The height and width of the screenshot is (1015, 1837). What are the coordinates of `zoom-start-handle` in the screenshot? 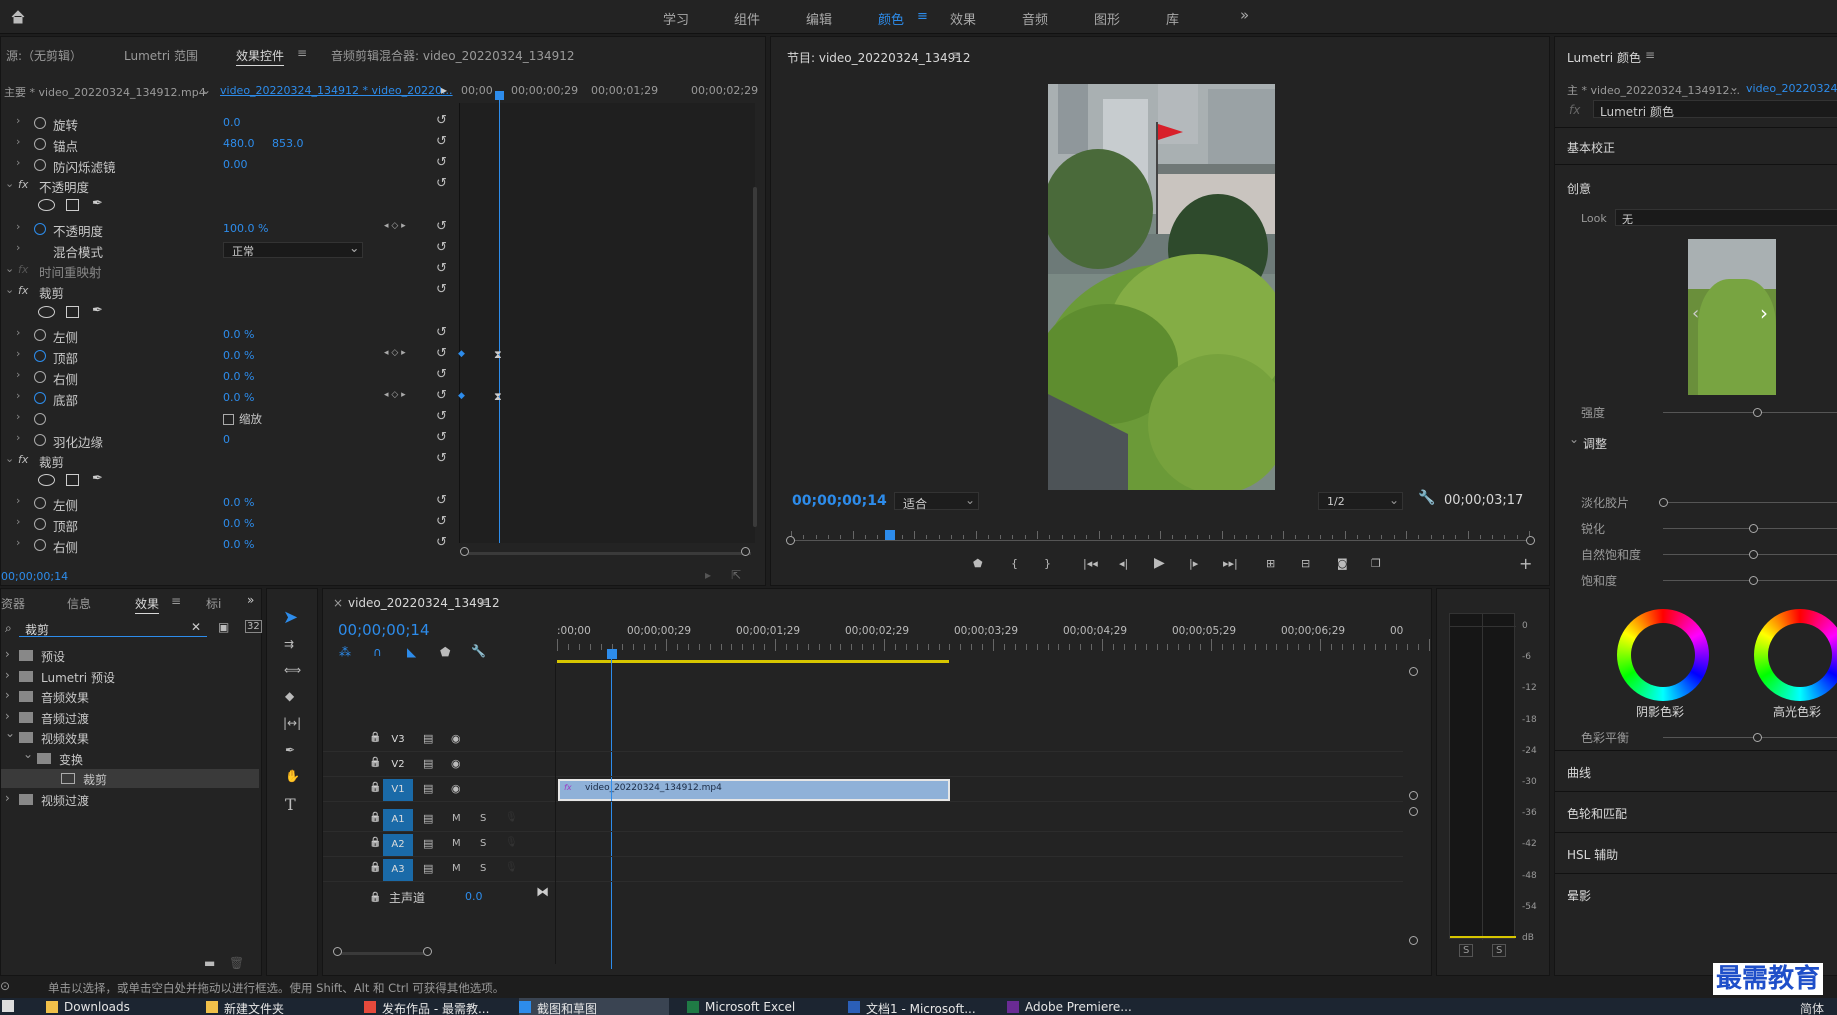 It's located at (464, 551).